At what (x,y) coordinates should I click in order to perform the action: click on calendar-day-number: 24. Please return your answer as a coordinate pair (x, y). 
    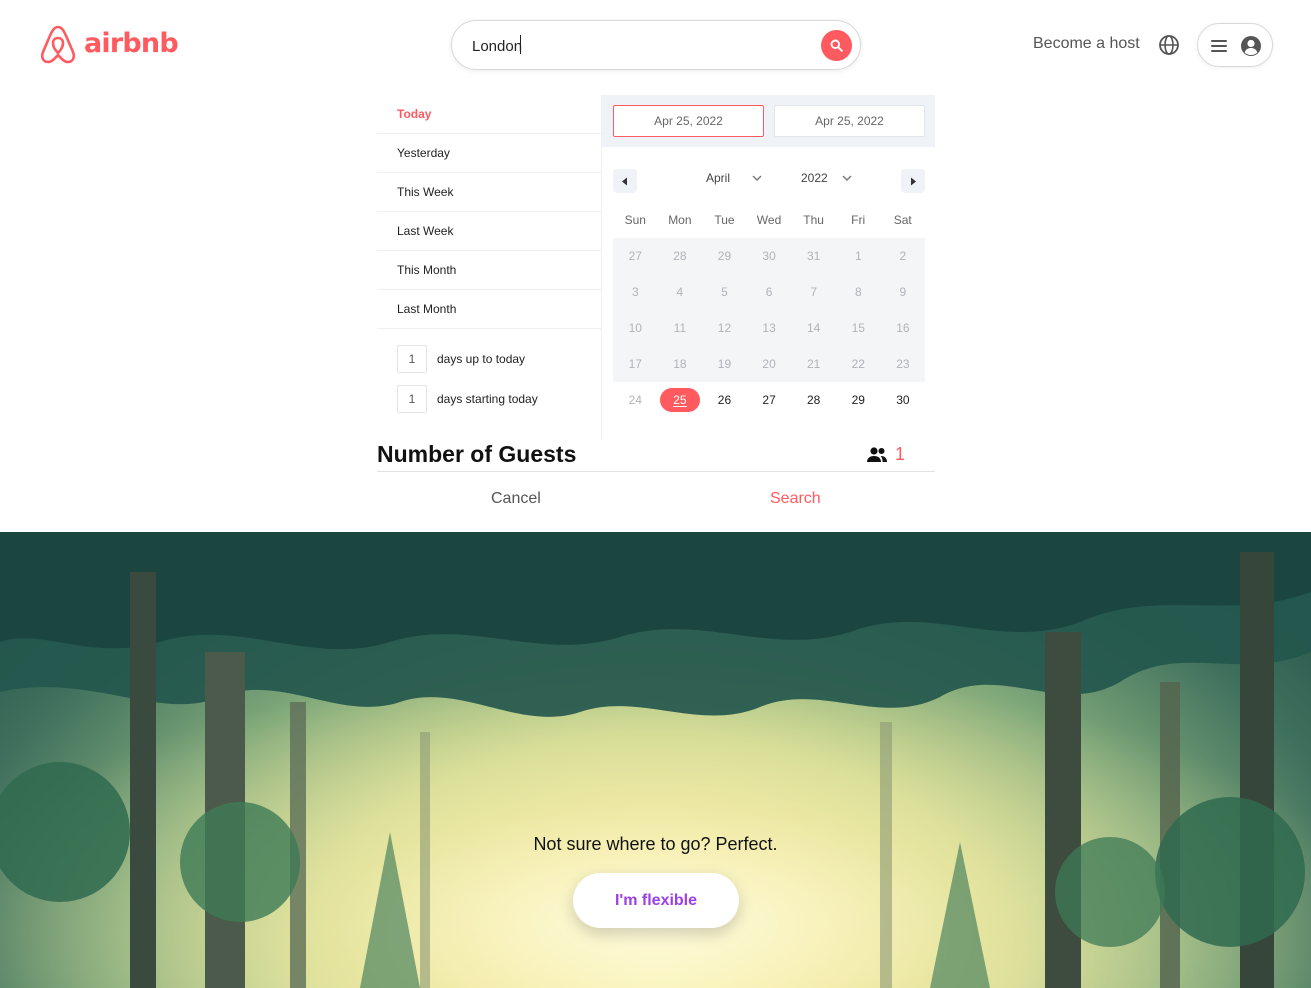
    Looking at the image, I should click on (635, 400).